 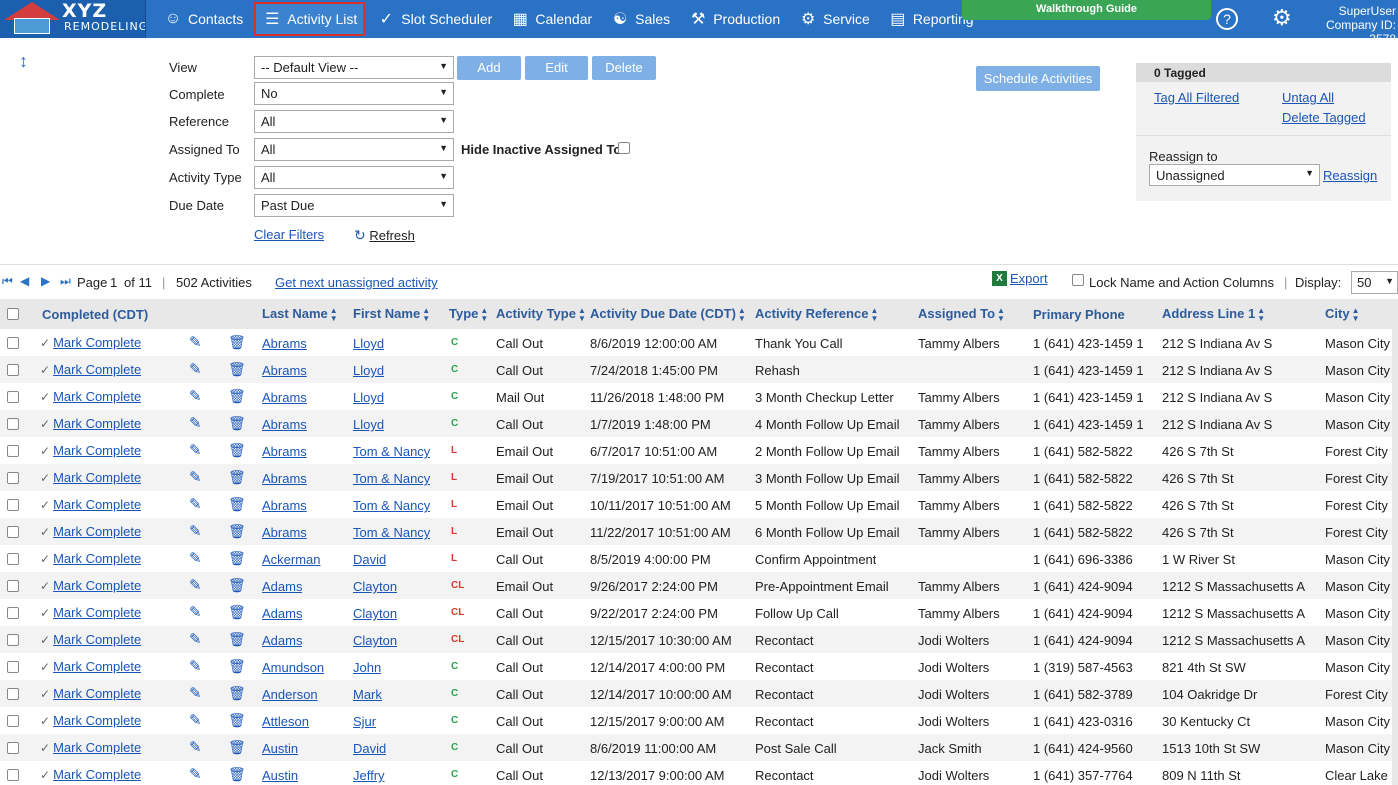 I want to click on next-unassigned-link: Get next unassigned activity, so click(x=356, y=282).